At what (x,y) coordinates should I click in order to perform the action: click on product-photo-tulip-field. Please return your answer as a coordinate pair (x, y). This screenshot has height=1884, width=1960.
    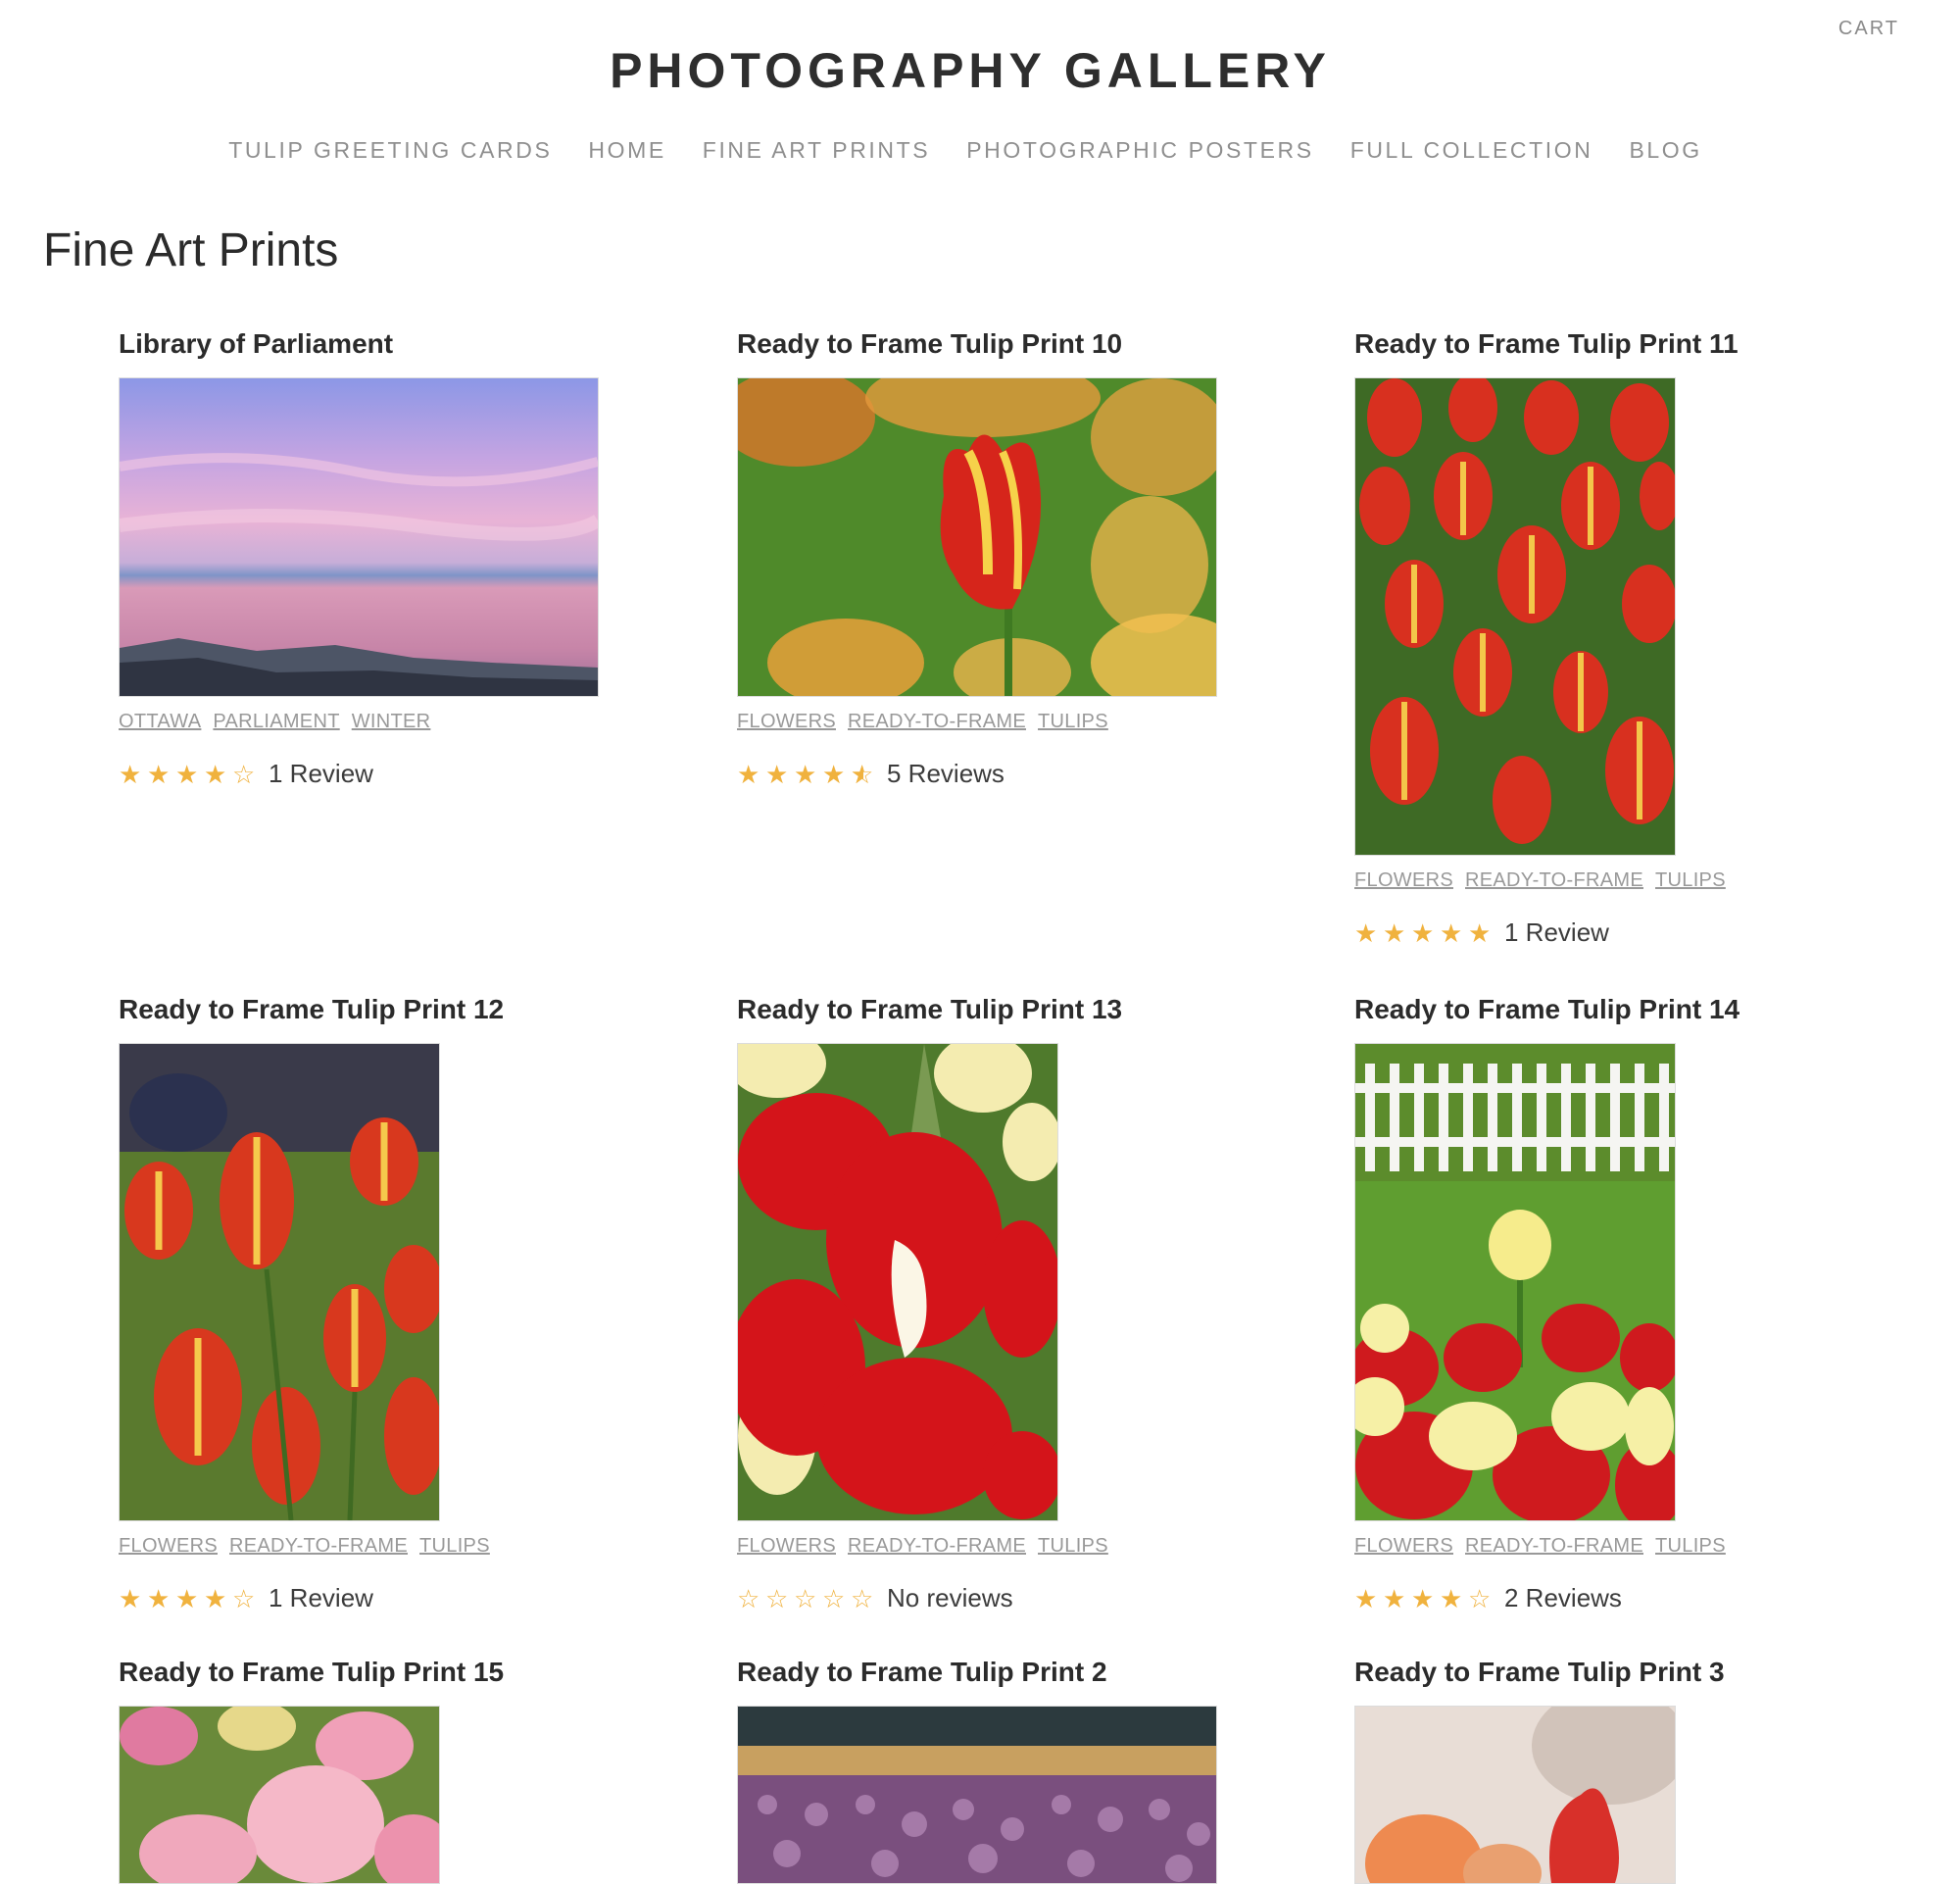
    Looking at the image, I should click on (1515, 617).